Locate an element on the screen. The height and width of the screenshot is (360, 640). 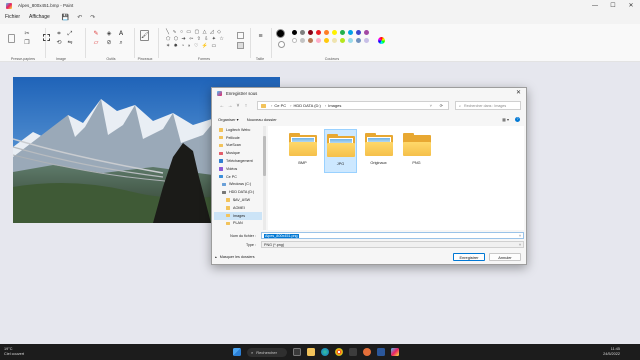
breadcrumb-ce-pc: Ce PC is located at coordinates (280, 105).